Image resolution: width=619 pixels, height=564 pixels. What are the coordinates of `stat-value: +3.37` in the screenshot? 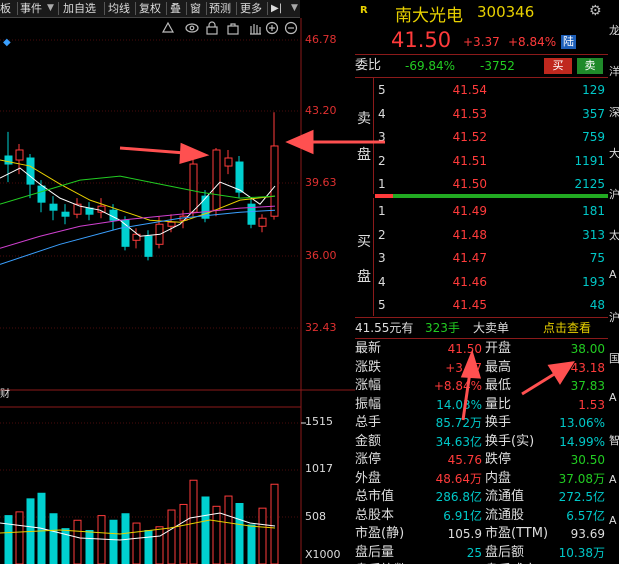 It's located at (463, 367).